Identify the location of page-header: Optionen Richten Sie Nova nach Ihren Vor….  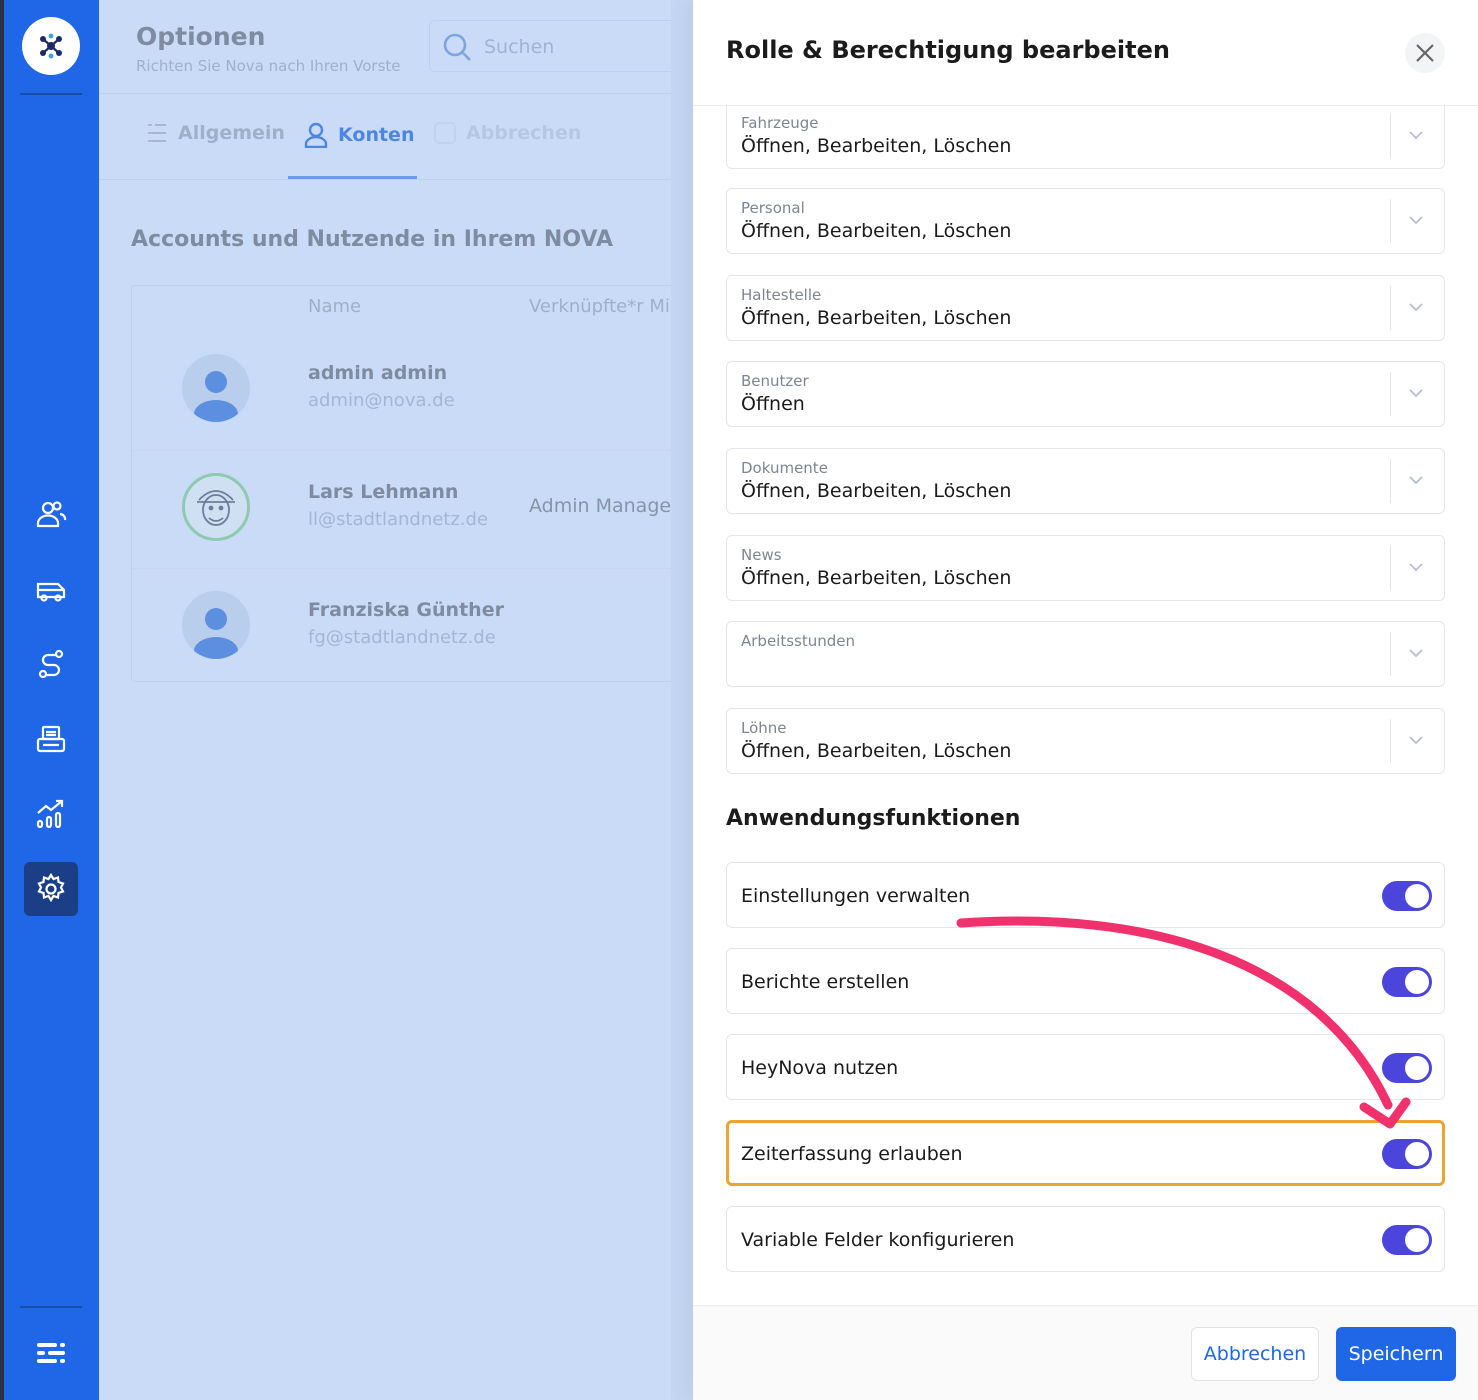
(396, 47).